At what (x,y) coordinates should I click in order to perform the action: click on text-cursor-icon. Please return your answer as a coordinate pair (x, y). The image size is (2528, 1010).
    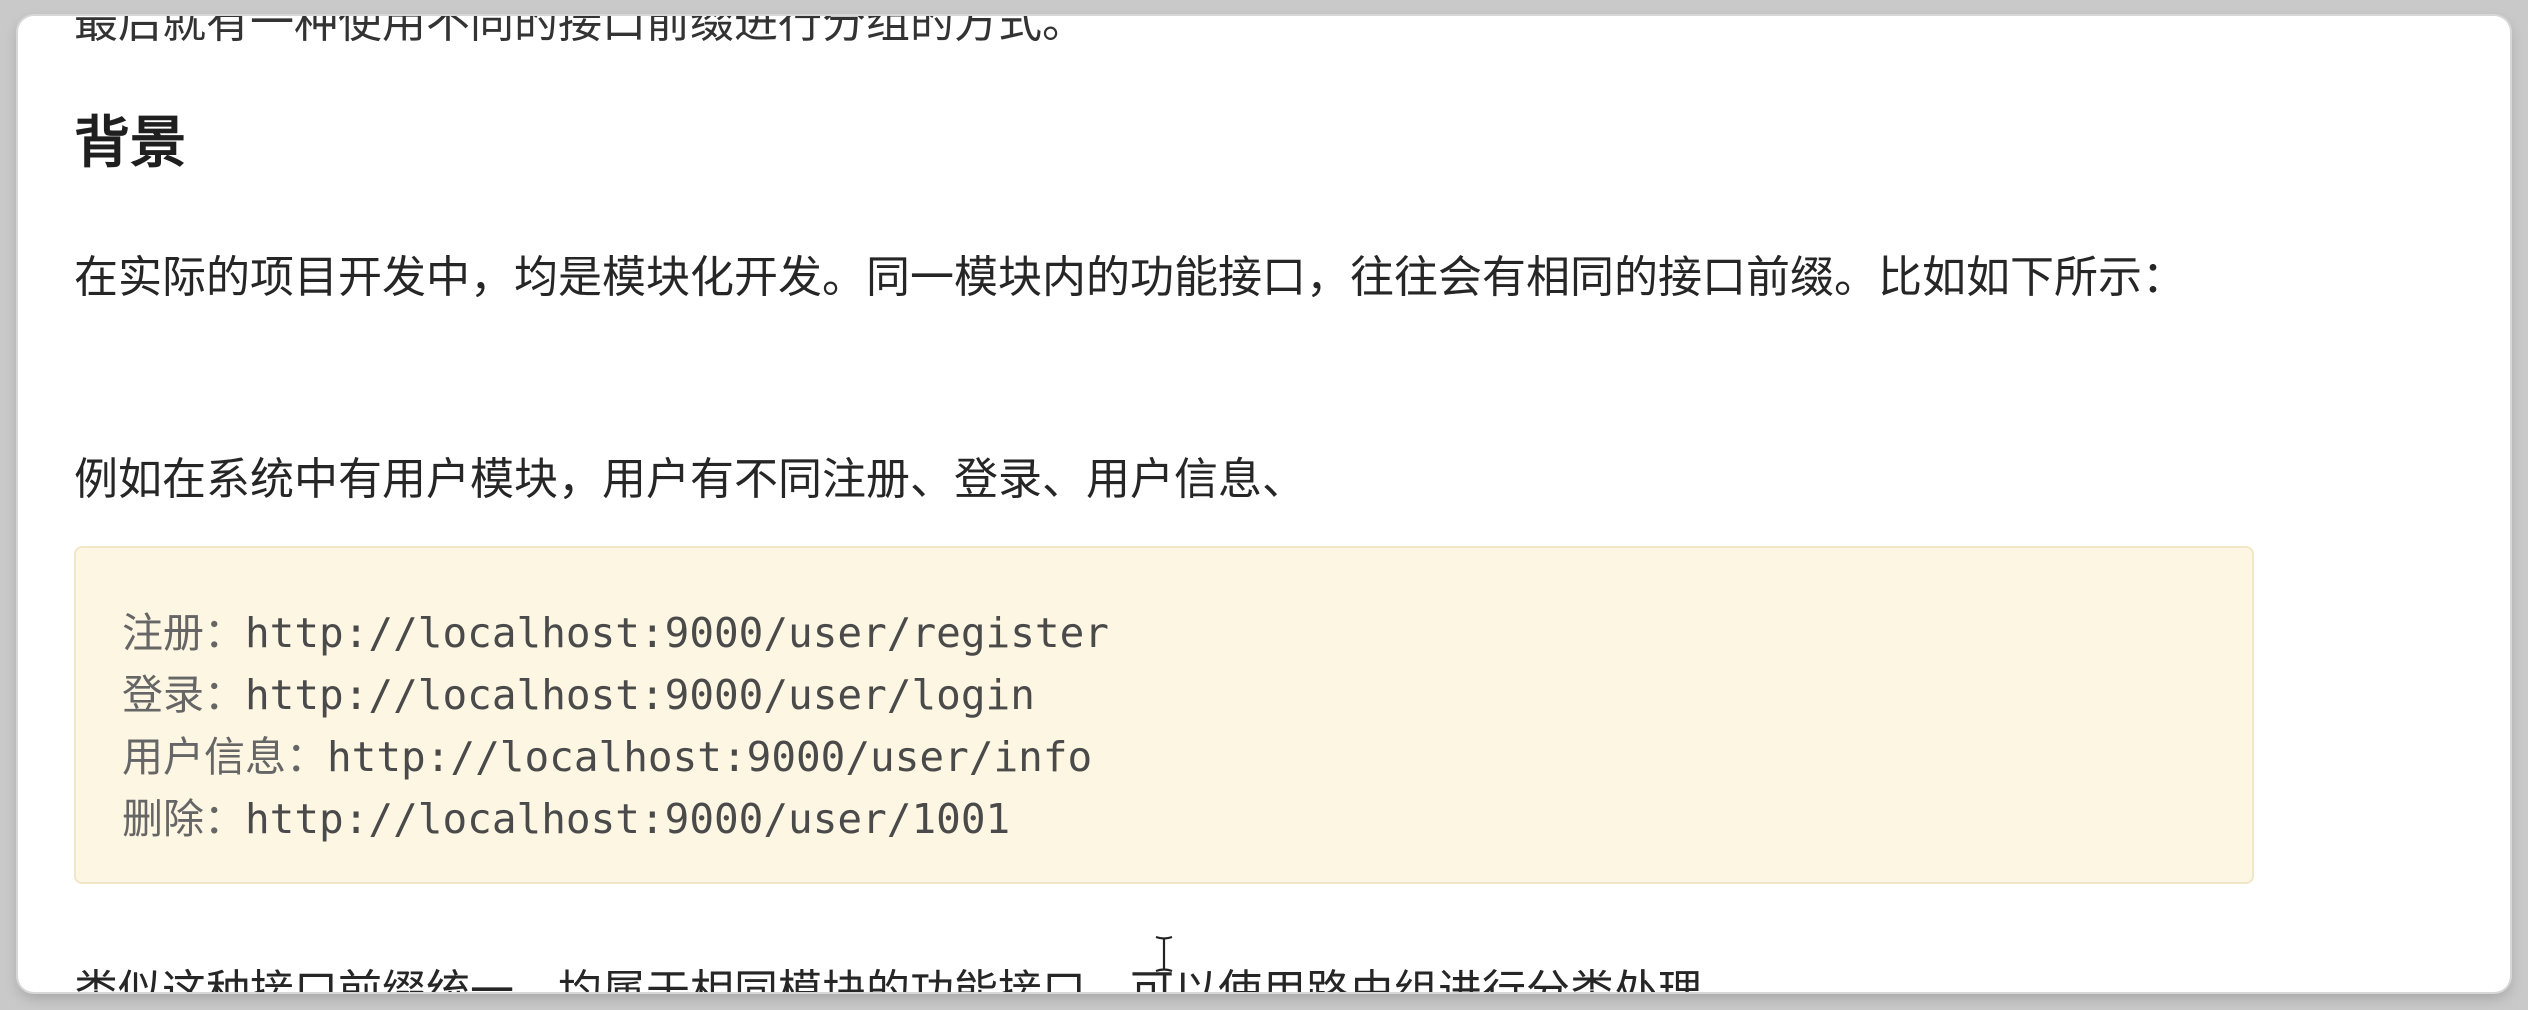
    Looking at the image, I should click on (1164, 954).